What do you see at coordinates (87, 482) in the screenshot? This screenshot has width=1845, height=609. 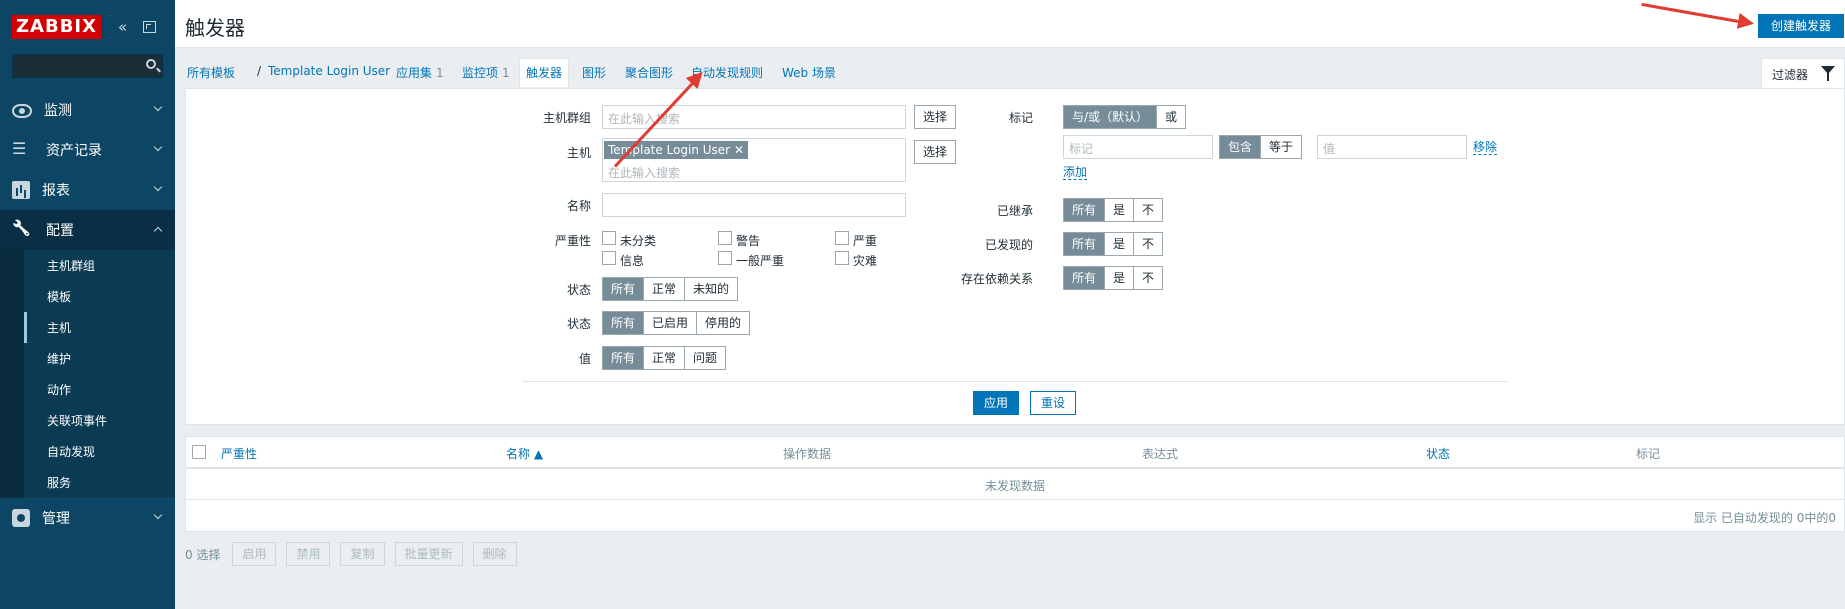 I see `submenu-item-services: 服务` at bounding box center [87, 482].